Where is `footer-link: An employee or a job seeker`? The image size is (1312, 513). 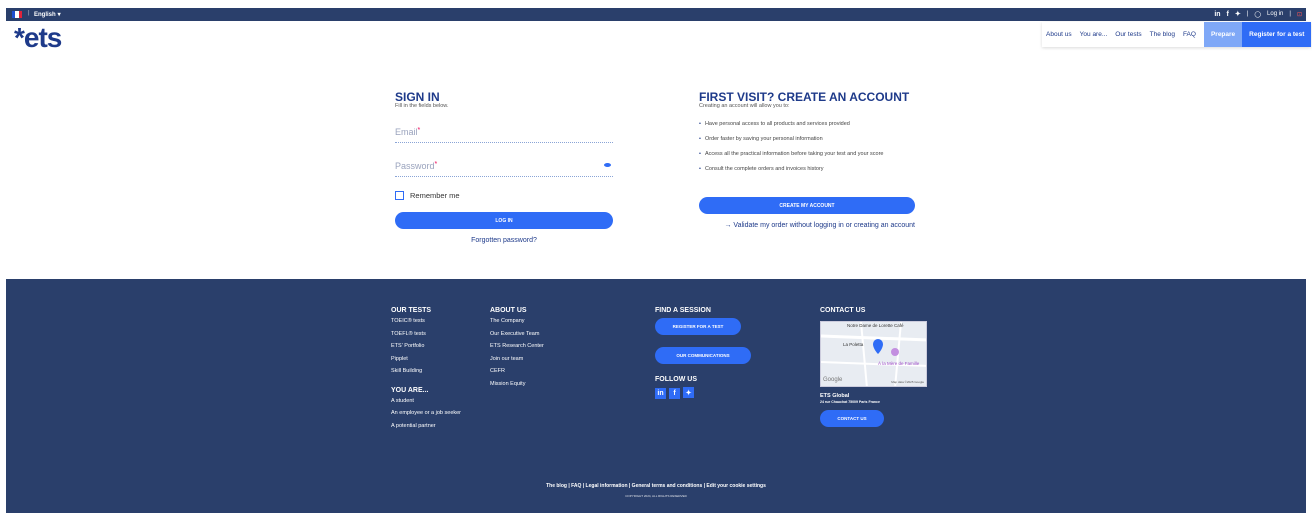 footer-link: An employee or a job seeker is located at coordinates (426, 416).